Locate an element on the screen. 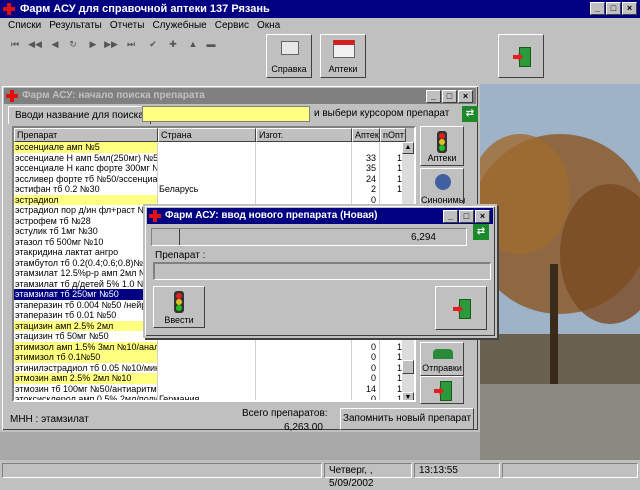 The height and width of the screenshot is (490, 640). progress-value: 6,294 is located at coordinates (423, 237).